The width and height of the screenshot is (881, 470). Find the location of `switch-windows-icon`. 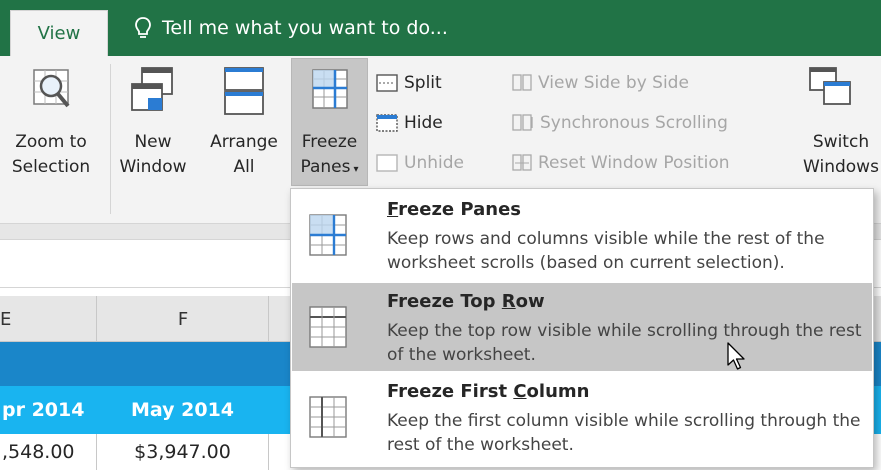

switch-windows-icon is located at coordinates (830, 86).